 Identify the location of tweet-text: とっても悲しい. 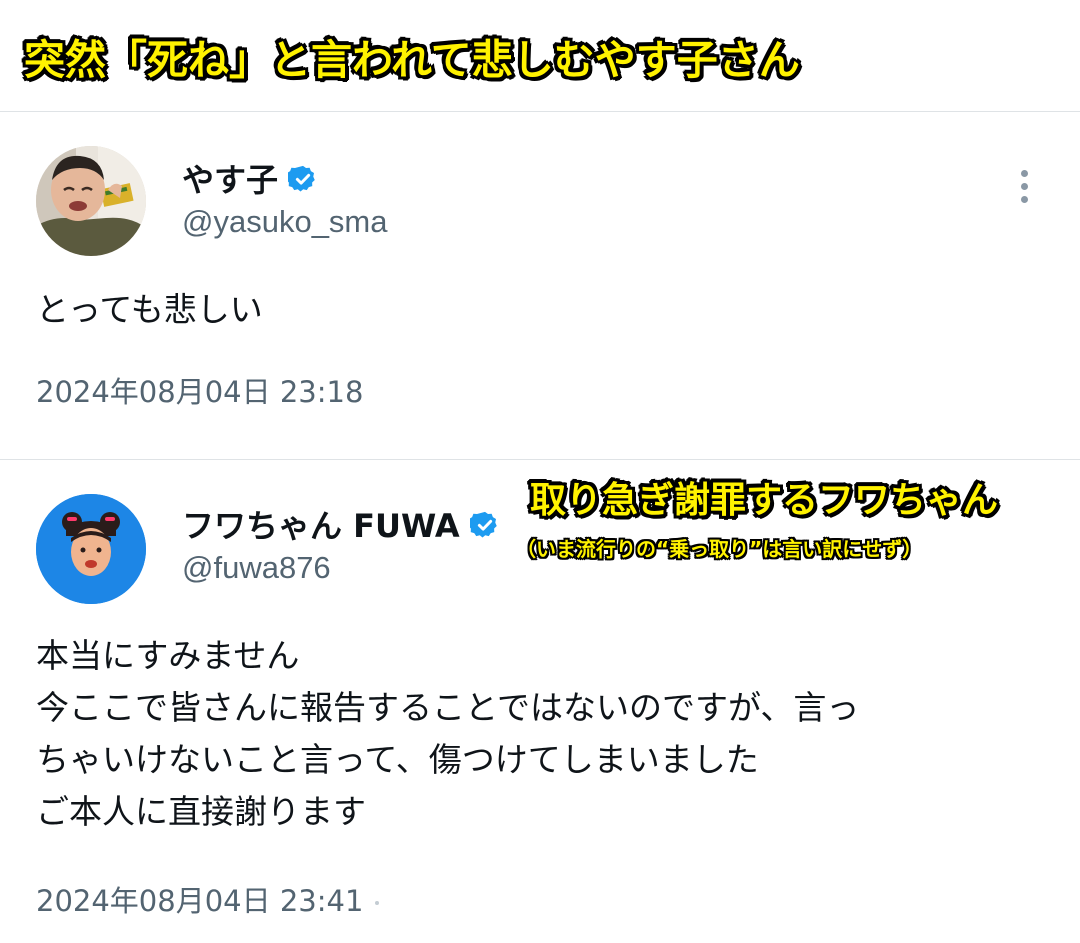
(149, 310).